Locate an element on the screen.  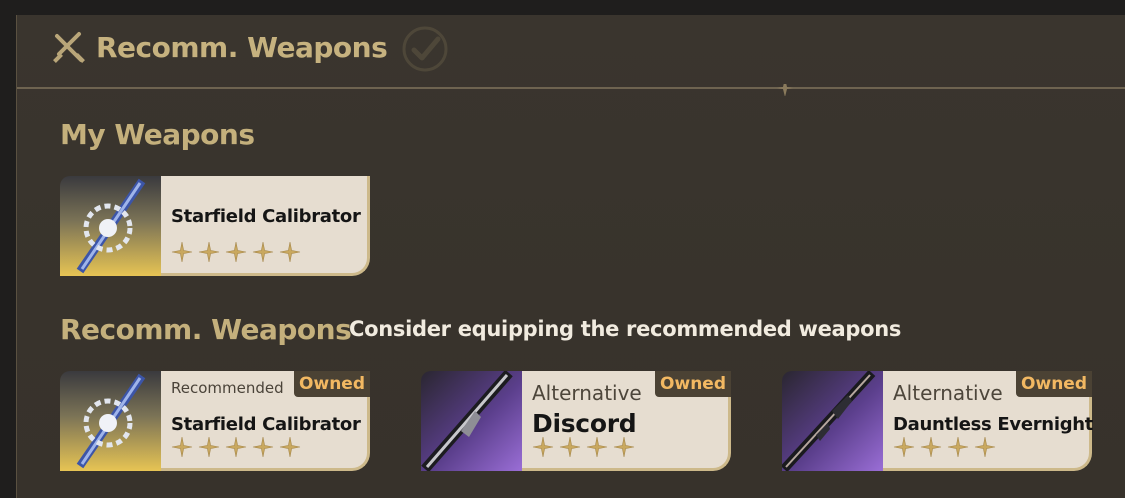
weapon-thumbnail-discord is located at coordinates (471, 421).